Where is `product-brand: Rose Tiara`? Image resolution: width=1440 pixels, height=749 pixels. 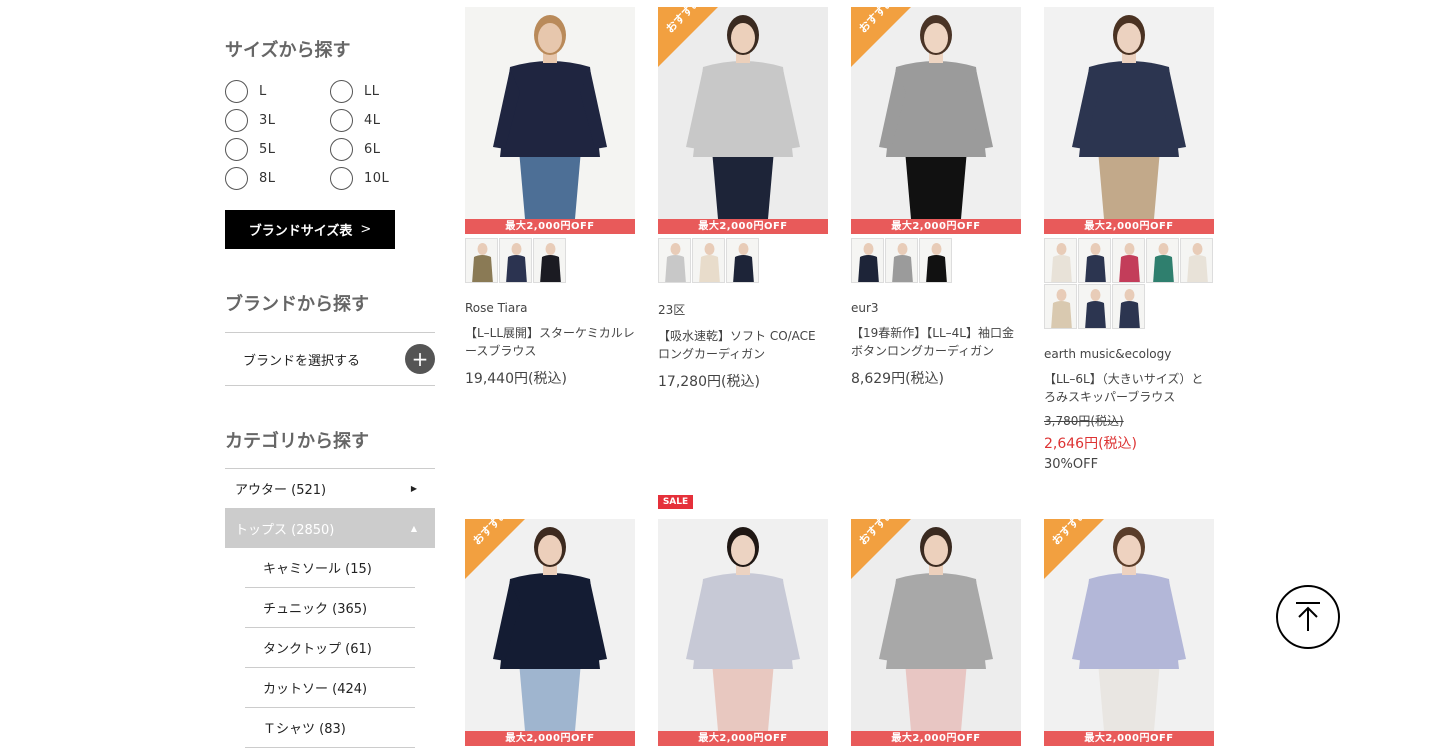 product-brand: Rose Tiara is located at coordinates (496, 308).